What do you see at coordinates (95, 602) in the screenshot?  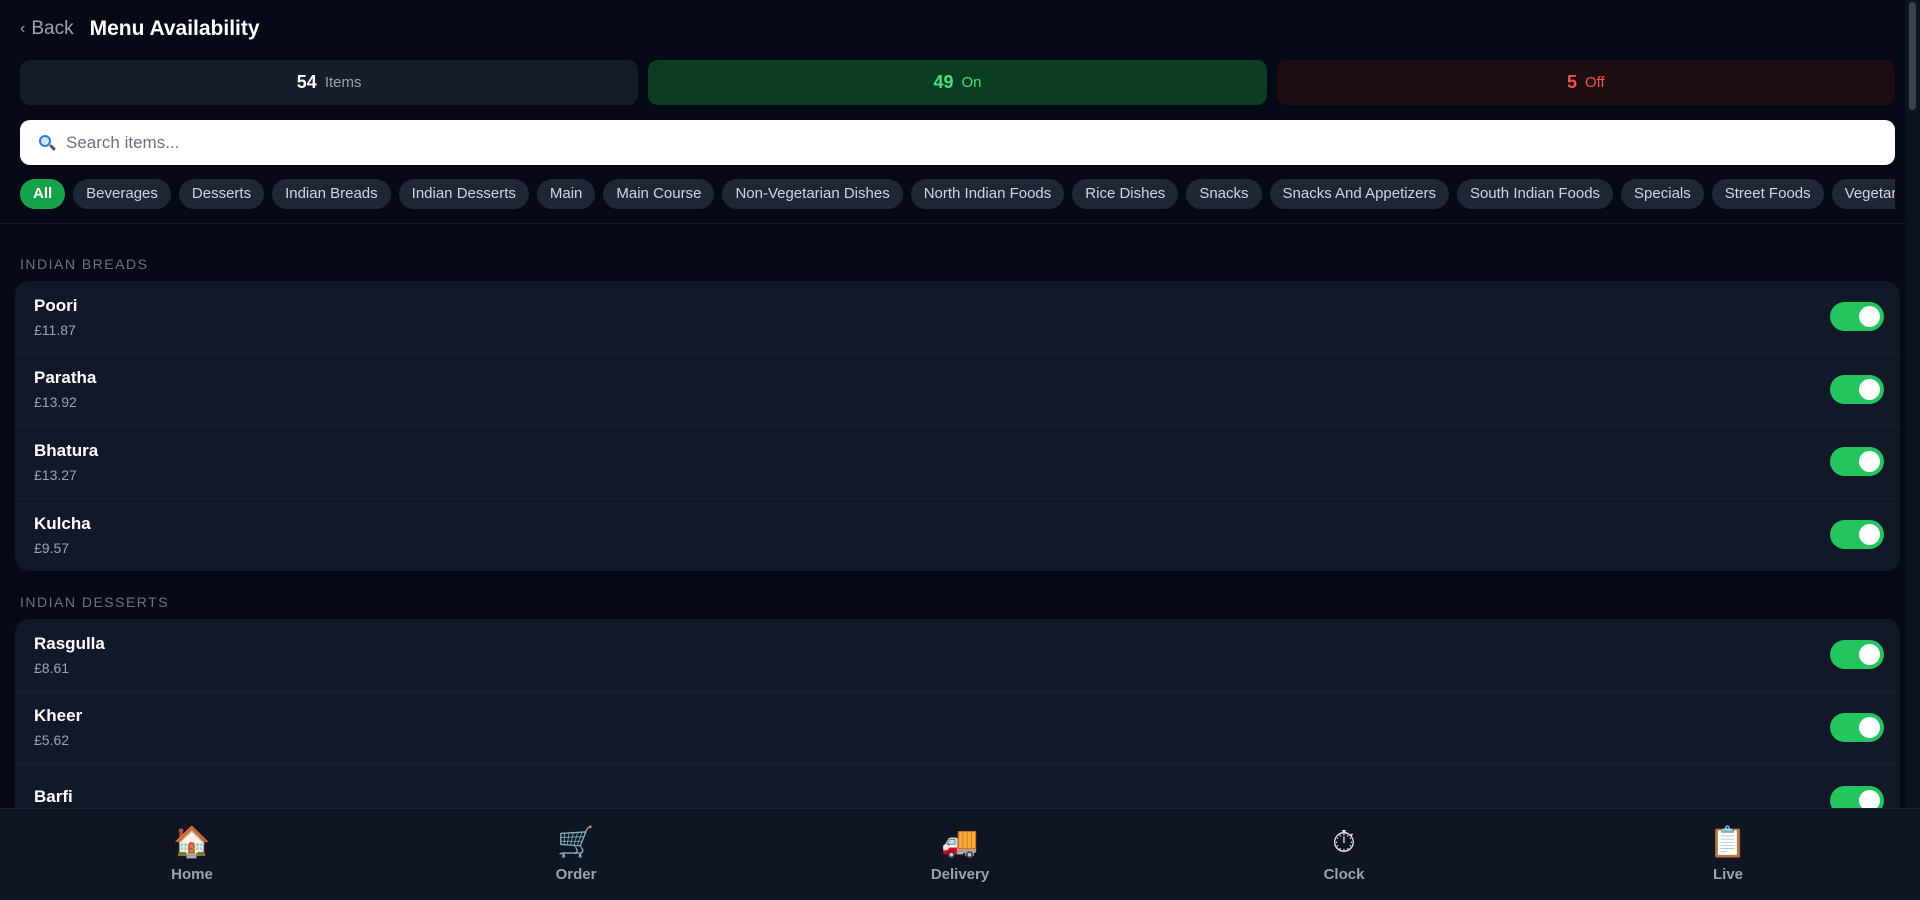 I see `section-title-indian-desserts: INDIAN DESSERTS` at bounding box center [95, 602].